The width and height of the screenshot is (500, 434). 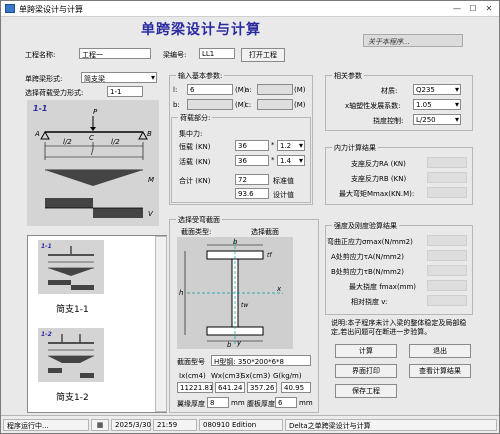 I want to click on a-unit: (M), so click(x=300, y=90).